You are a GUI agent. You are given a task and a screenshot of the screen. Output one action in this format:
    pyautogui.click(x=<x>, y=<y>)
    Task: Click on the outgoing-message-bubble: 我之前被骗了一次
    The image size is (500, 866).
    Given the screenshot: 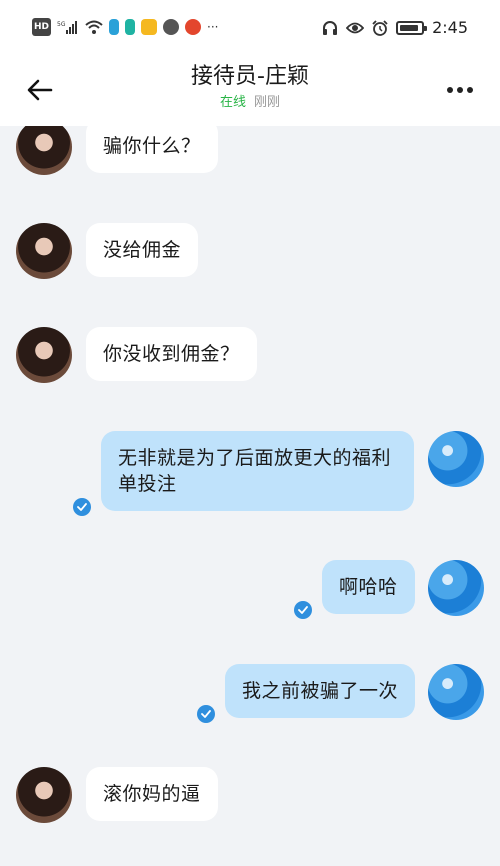 What is the action you would take?
    pyautogui.click(x=320, y=691)
    